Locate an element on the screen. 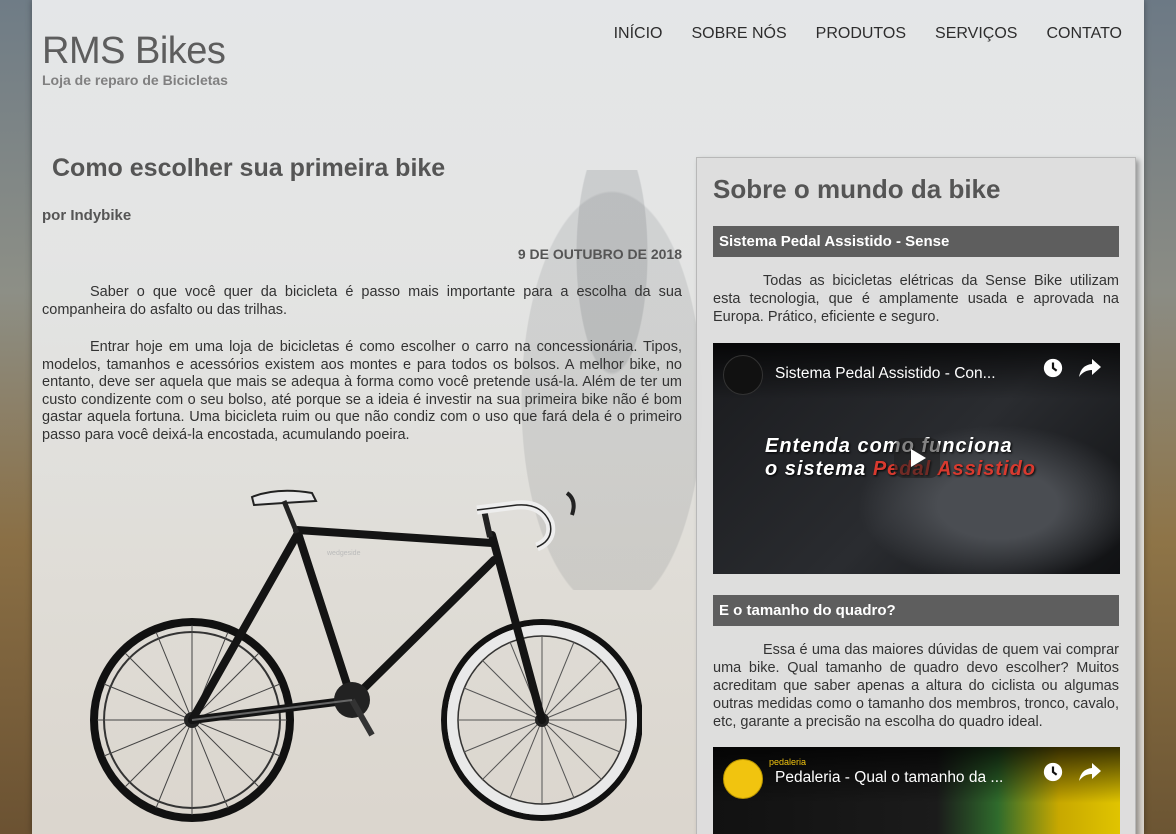 The height and width of the screenshot is (834, 1176). article-date: 9 DE OUTUBRO DE 2018 is located at coordinates (599, 254).